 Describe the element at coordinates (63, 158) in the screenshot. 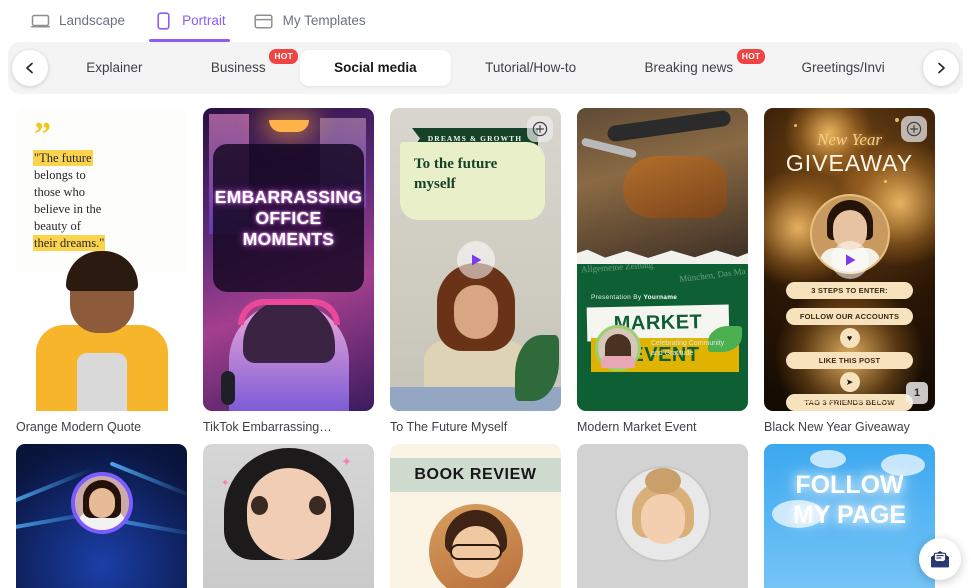

I see `quote-line-1: "The future` at that location.